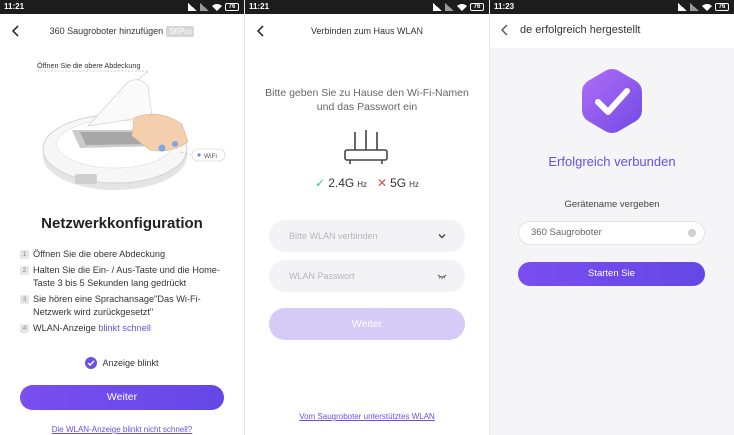  I want to click on header: 360 Saugroboter hinzufügen S6Pro, so click(122, 32).